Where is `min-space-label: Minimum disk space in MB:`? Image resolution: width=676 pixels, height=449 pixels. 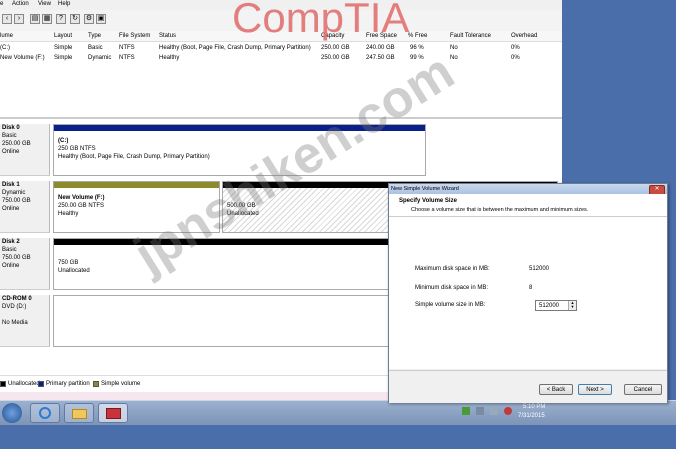
min-space-label: Minimum disk space in MB: is located at coordinates (452, 288).